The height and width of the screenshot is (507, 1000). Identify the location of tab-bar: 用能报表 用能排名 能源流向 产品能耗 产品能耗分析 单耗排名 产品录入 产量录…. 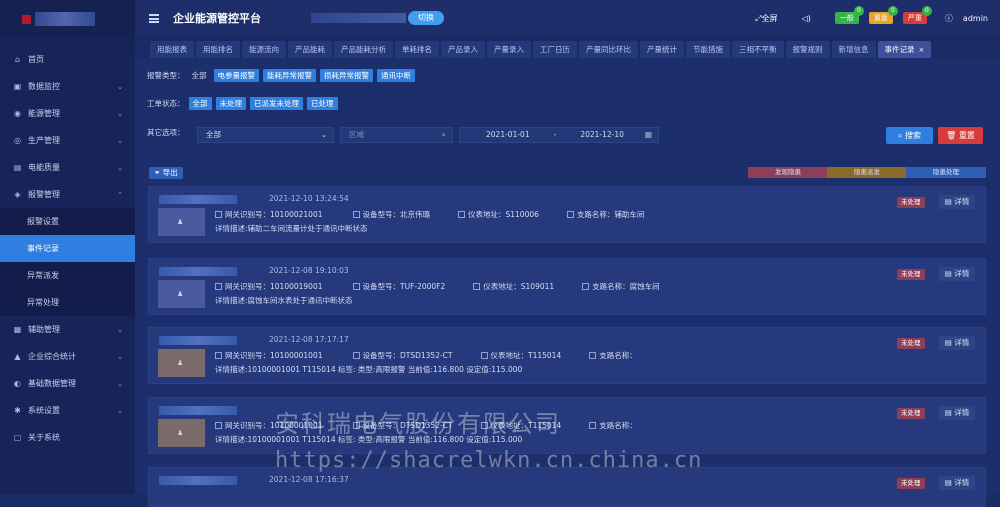
(567, 47).